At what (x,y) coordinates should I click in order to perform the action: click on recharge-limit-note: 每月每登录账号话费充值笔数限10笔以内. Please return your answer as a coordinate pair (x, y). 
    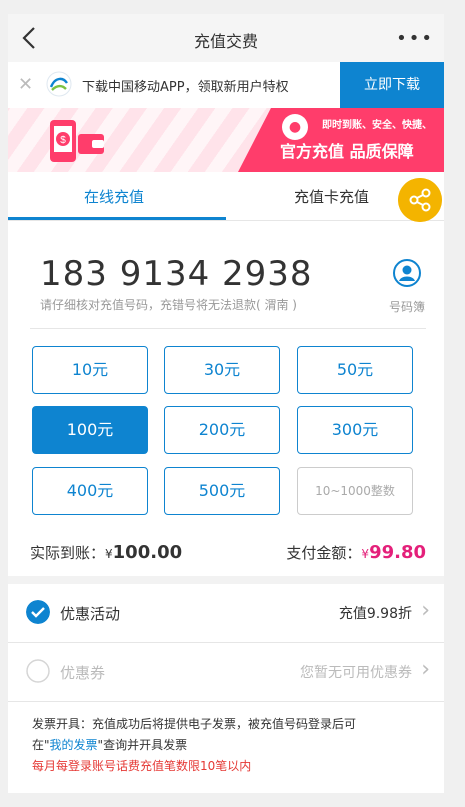
    Looking at the image, I should click on (142, 766).